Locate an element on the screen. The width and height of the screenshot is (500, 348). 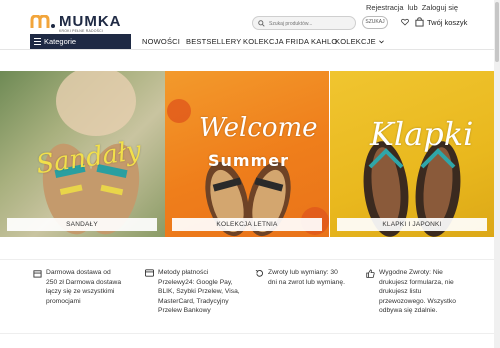
benefit-line: drukujesz formularza, nie is located at coordinates (416, 282).